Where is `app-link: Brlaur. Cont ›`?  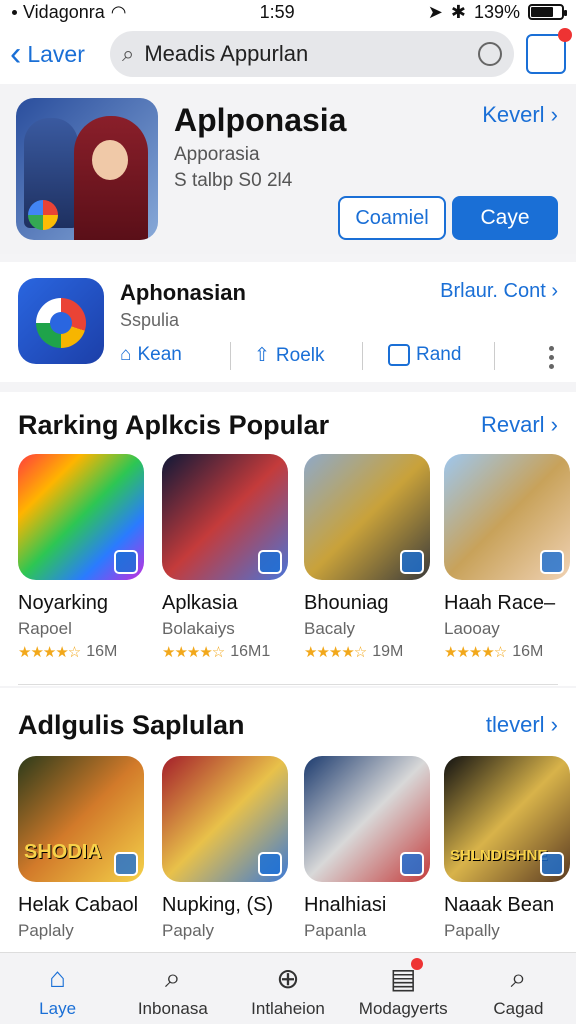
app-link: Brlaur. Cont › is located at coordinates (499, 291).